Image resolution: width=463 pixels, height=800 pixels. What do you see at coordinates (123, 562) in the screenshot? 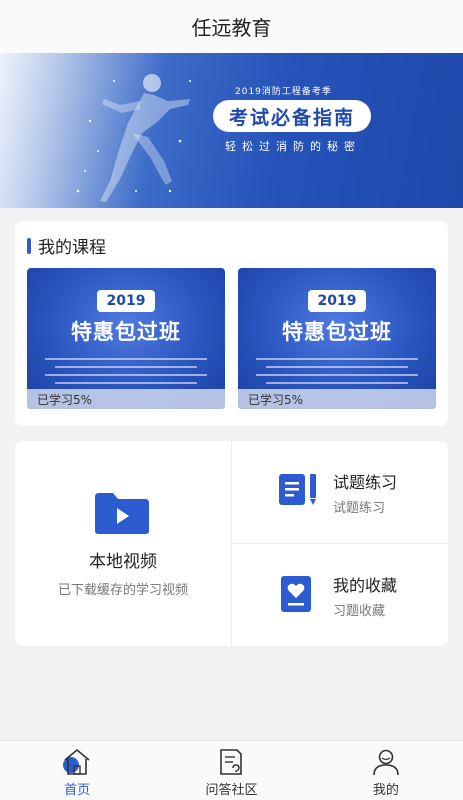
I see `local-video-title: 本地视频` at bounding box center [123, 562].